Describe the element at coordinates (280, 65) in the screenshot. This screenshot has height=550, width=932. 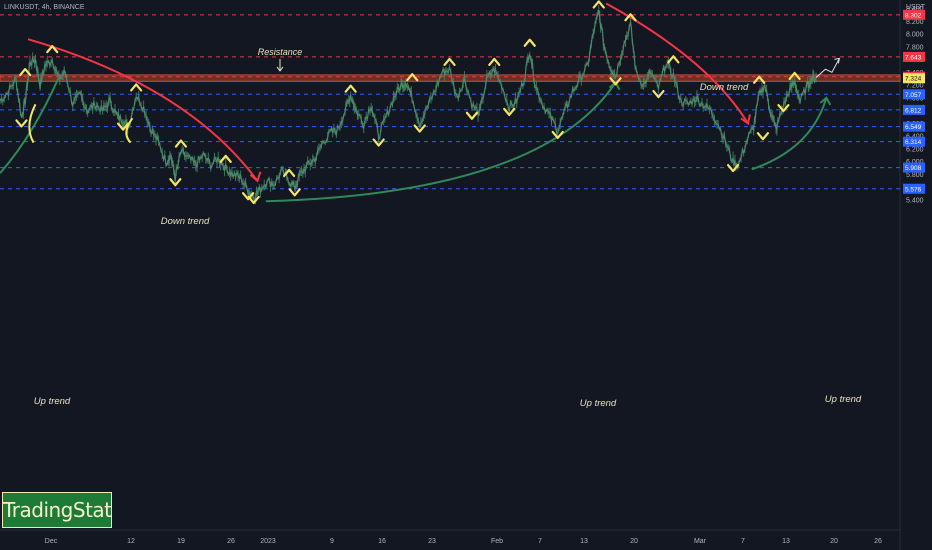
I see `resistance-pointer-icon` at that location.